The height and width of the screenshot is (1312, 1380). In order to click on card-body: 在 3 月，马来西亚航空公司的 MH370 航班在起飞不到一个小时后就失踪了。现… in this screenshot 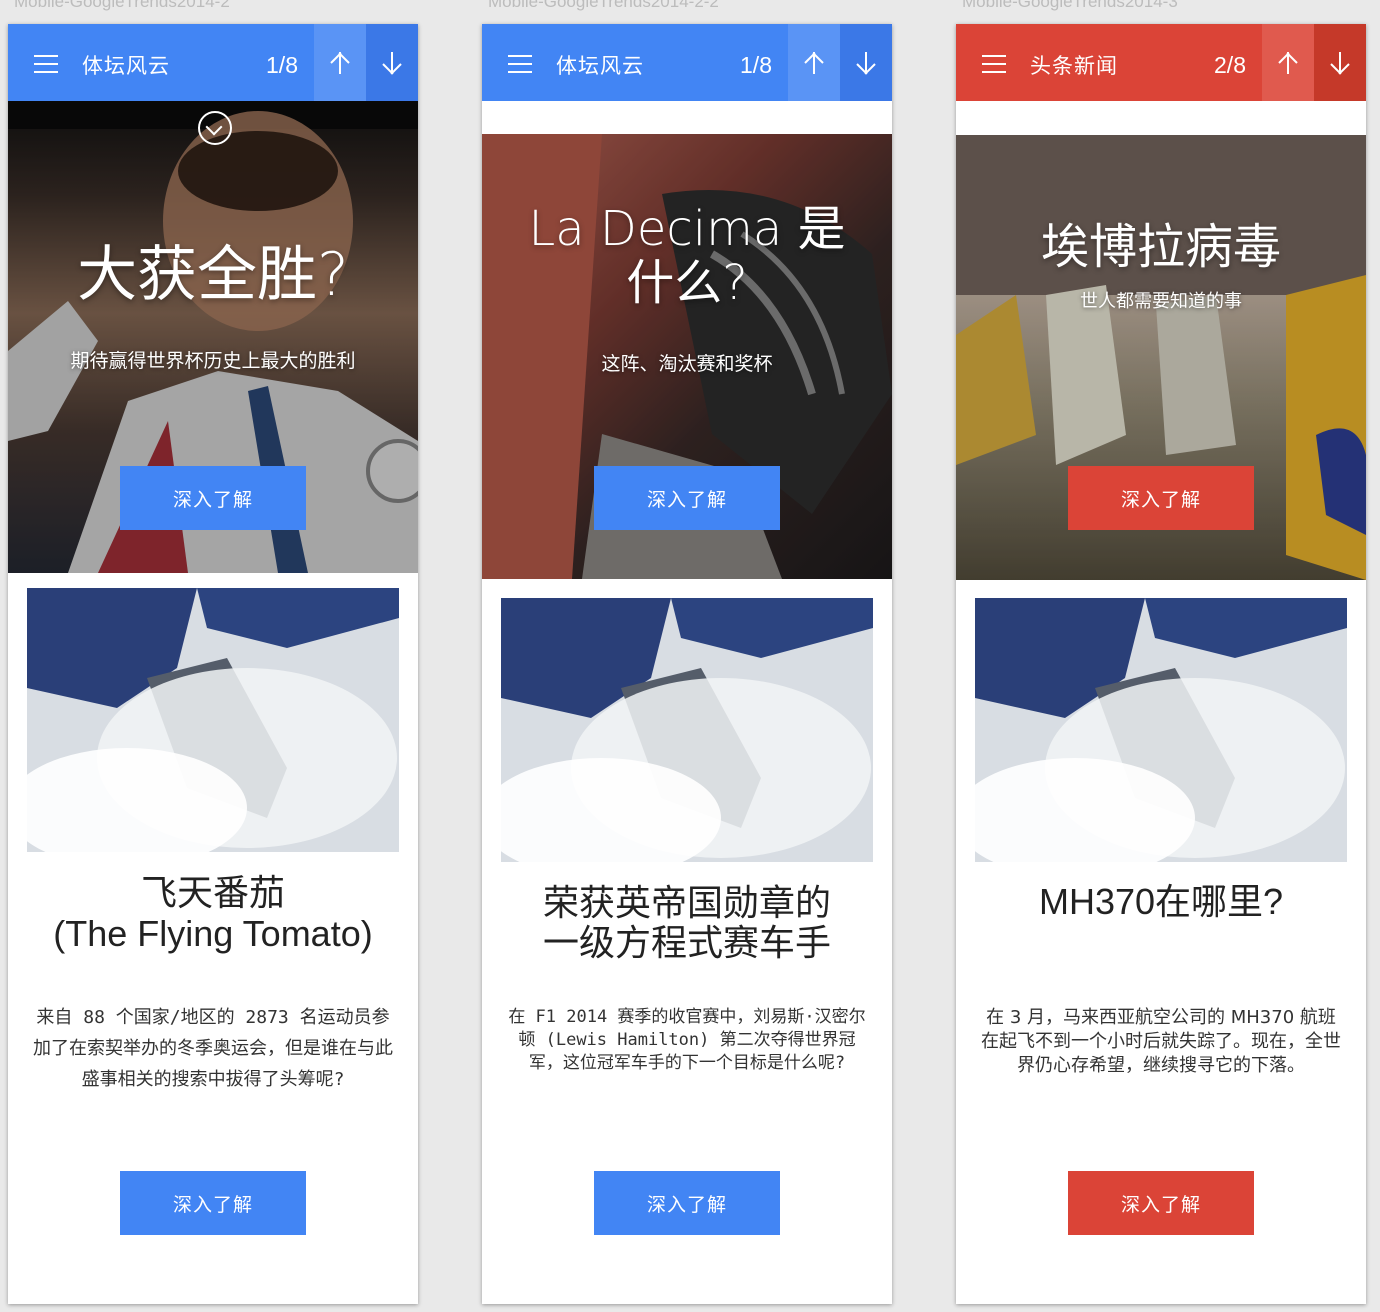, I will do `click(1161, 1041)`.